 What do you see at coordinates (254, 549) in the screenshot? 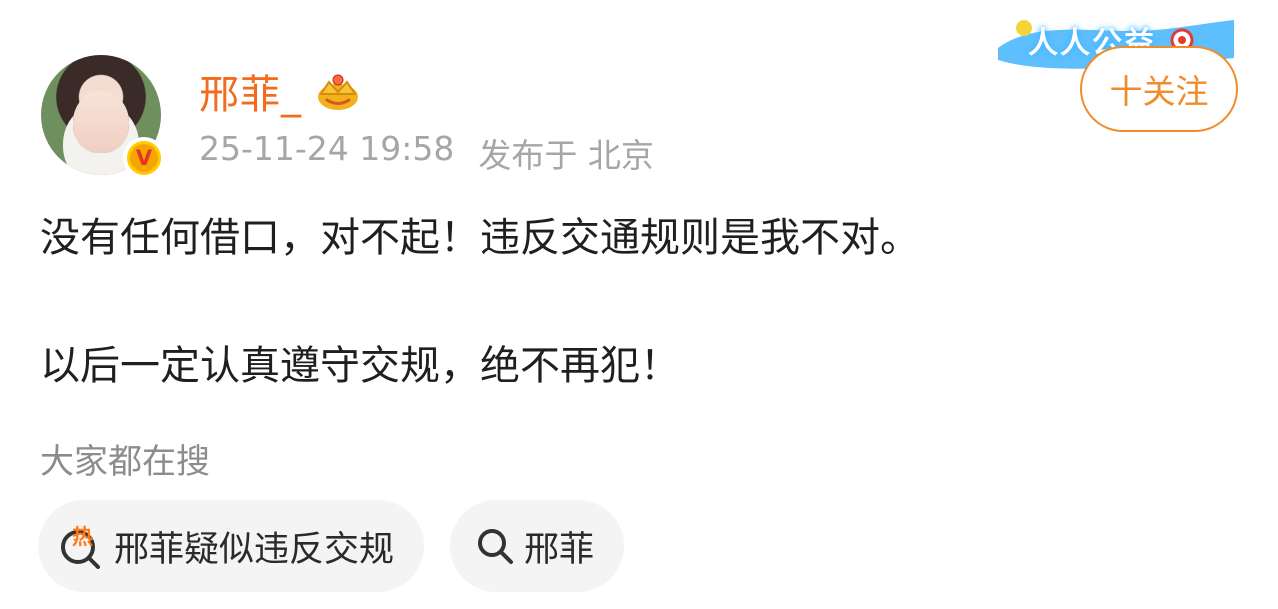
I see `trending-search-label: 邢菲疑似违反交规` at bounding box center [254, 549].